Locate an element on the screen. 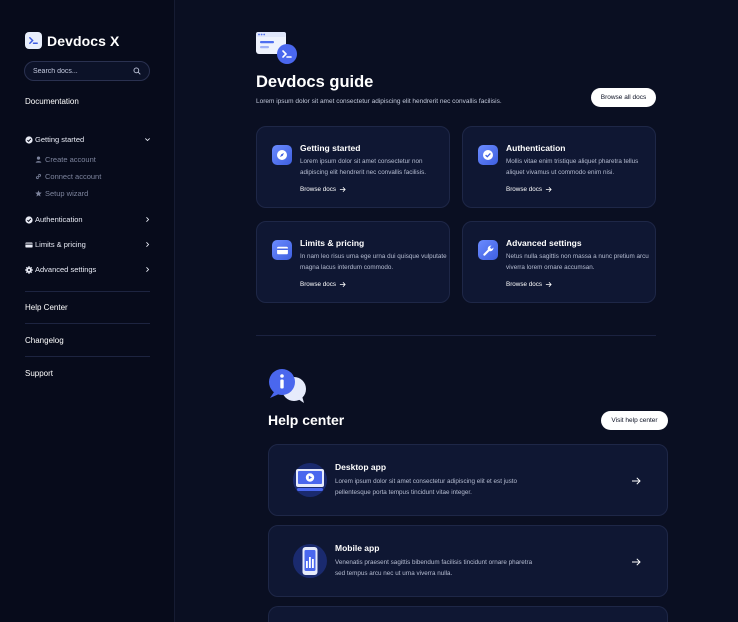 This screenshot has height=622, width=738. help-card-partial is located at coordinates (468, 614).